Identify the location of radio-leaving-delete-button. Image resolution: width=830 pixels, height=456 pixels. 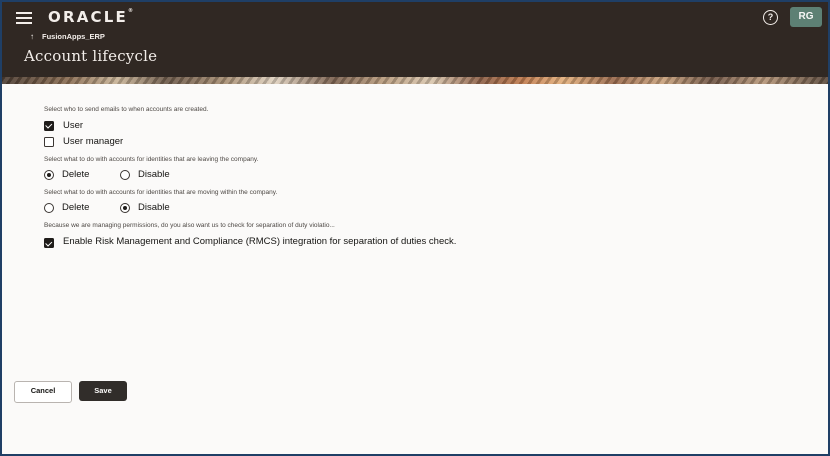
(49, 174).